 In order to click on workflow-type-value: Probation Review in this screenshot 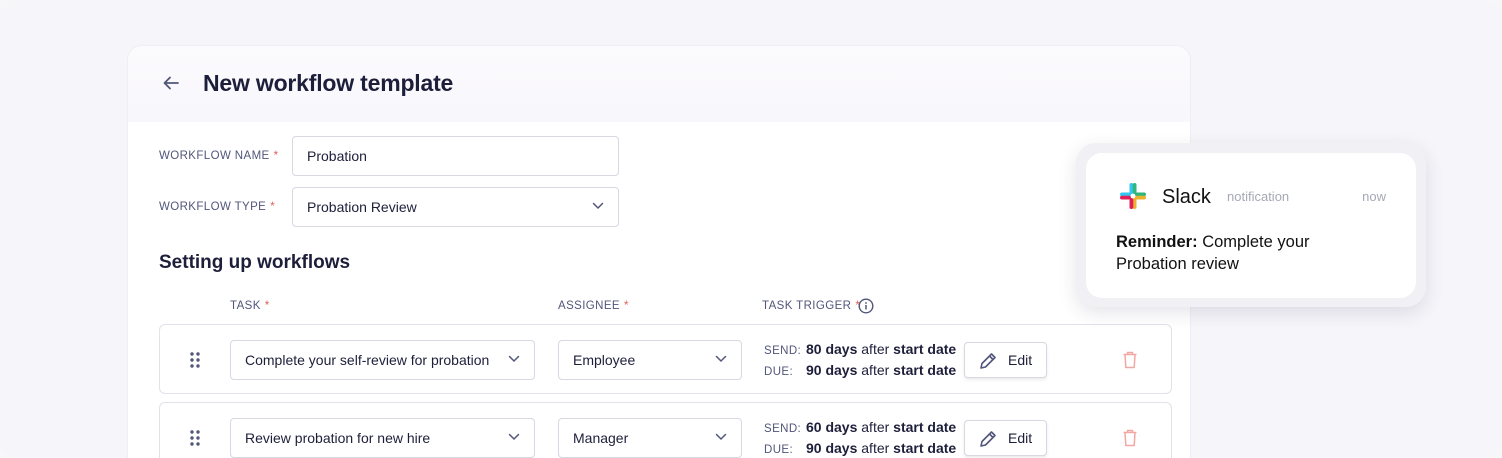, I will do `click(362, 207)`.